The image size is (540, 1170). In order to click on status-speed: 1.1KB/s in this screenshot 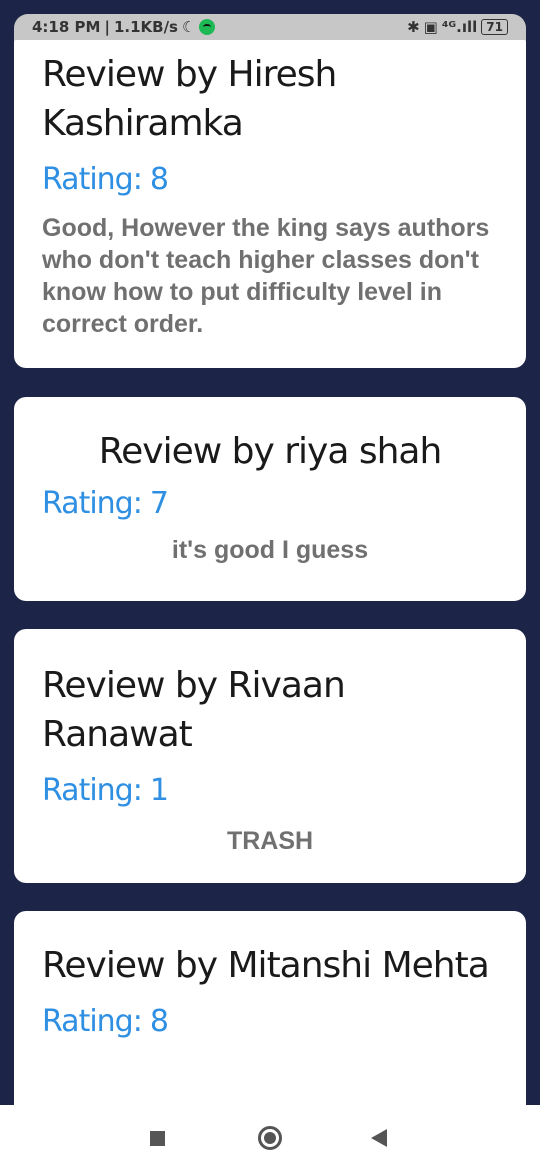, I will do `click(145, 27)`.